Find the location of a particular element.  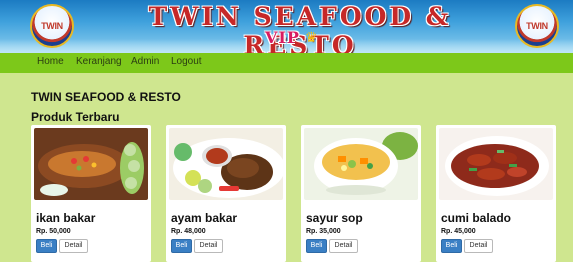

product-card: ikan bakar Rp. 50,000 Beli Detail is located at coordinates (91, 193).